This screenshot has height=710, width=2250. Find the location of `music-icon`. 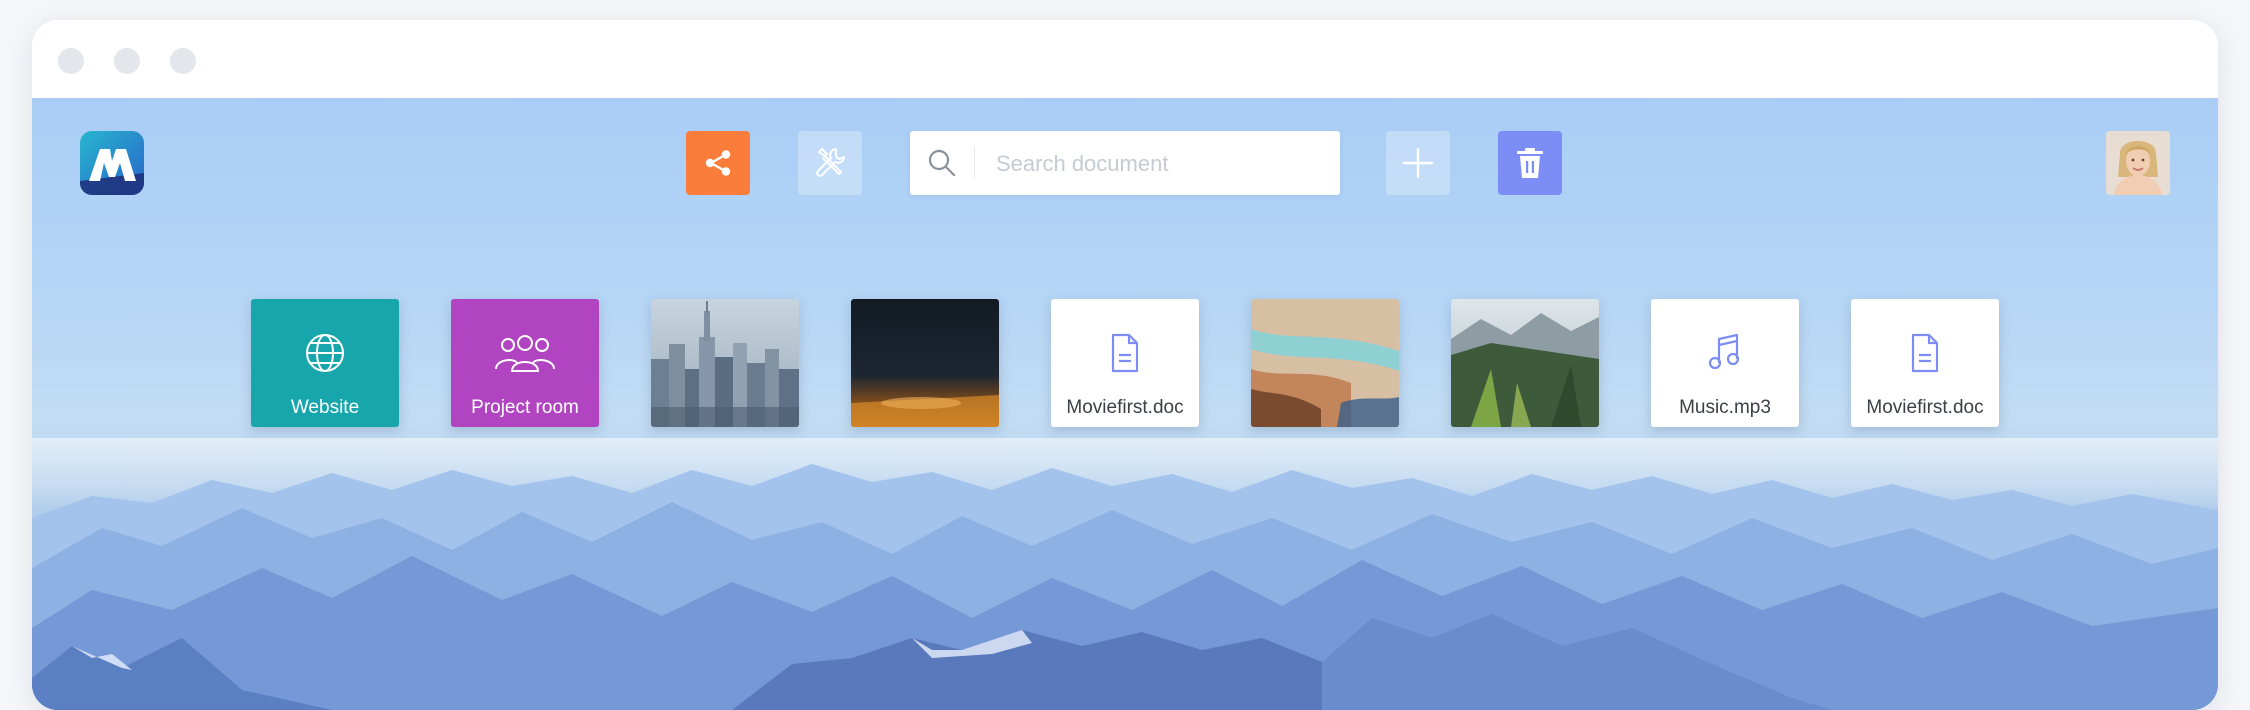

music-icon is located at coordinates (1724, 351).